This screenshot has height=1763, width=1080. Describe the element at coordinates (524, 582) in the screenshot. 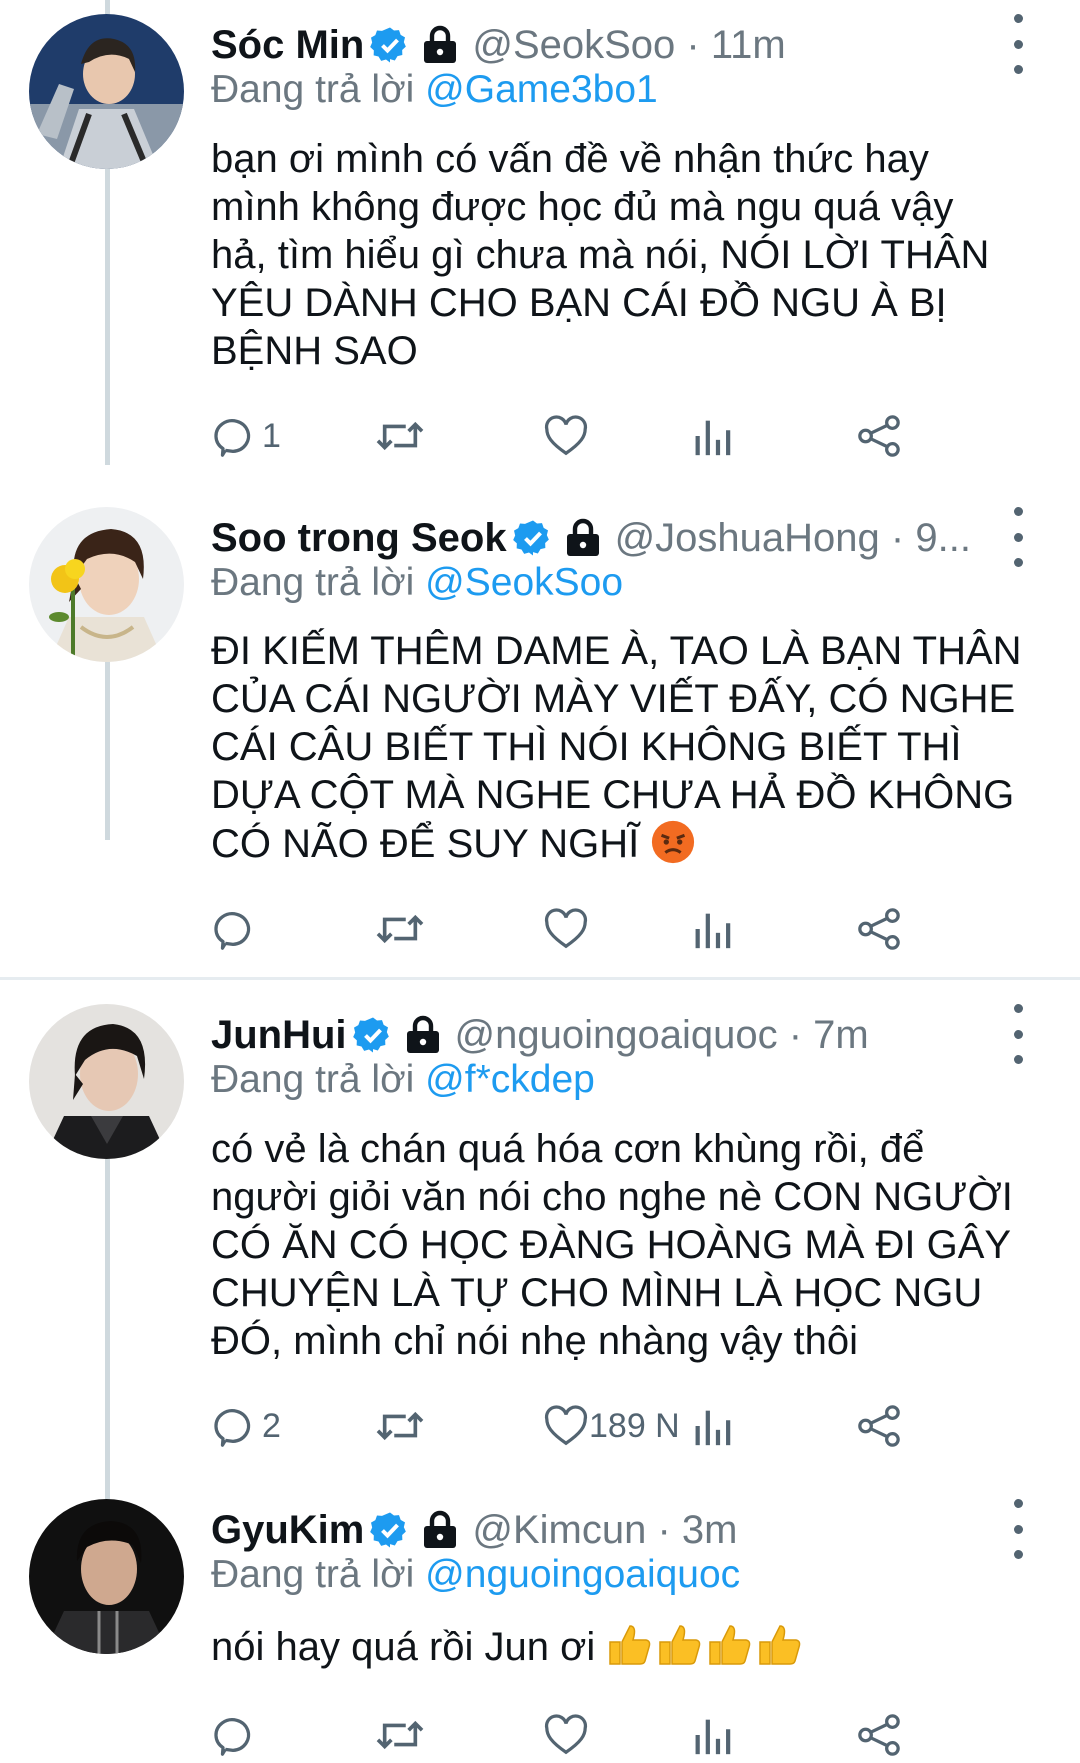

I see `mention-link: @SeokSoo` at that location.